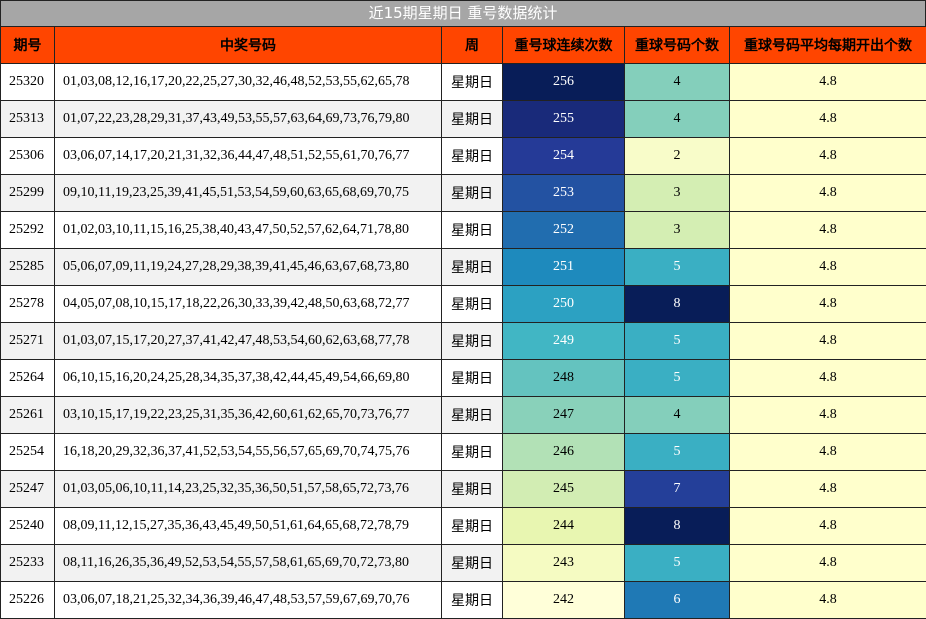 The height and width of the screenshot is (619, 926). What do you see at coordinates (677, 45) in the screenshot?
I see `header-repeat-count: 重球号码个数` at bounding box center [677, 45].